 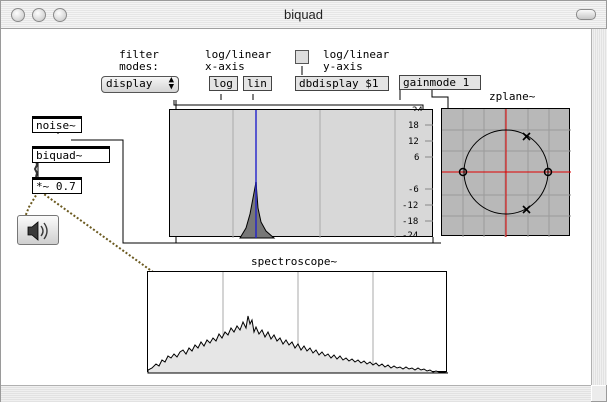 I want to click on title-bar: biquad, so click(x=303, y=15).